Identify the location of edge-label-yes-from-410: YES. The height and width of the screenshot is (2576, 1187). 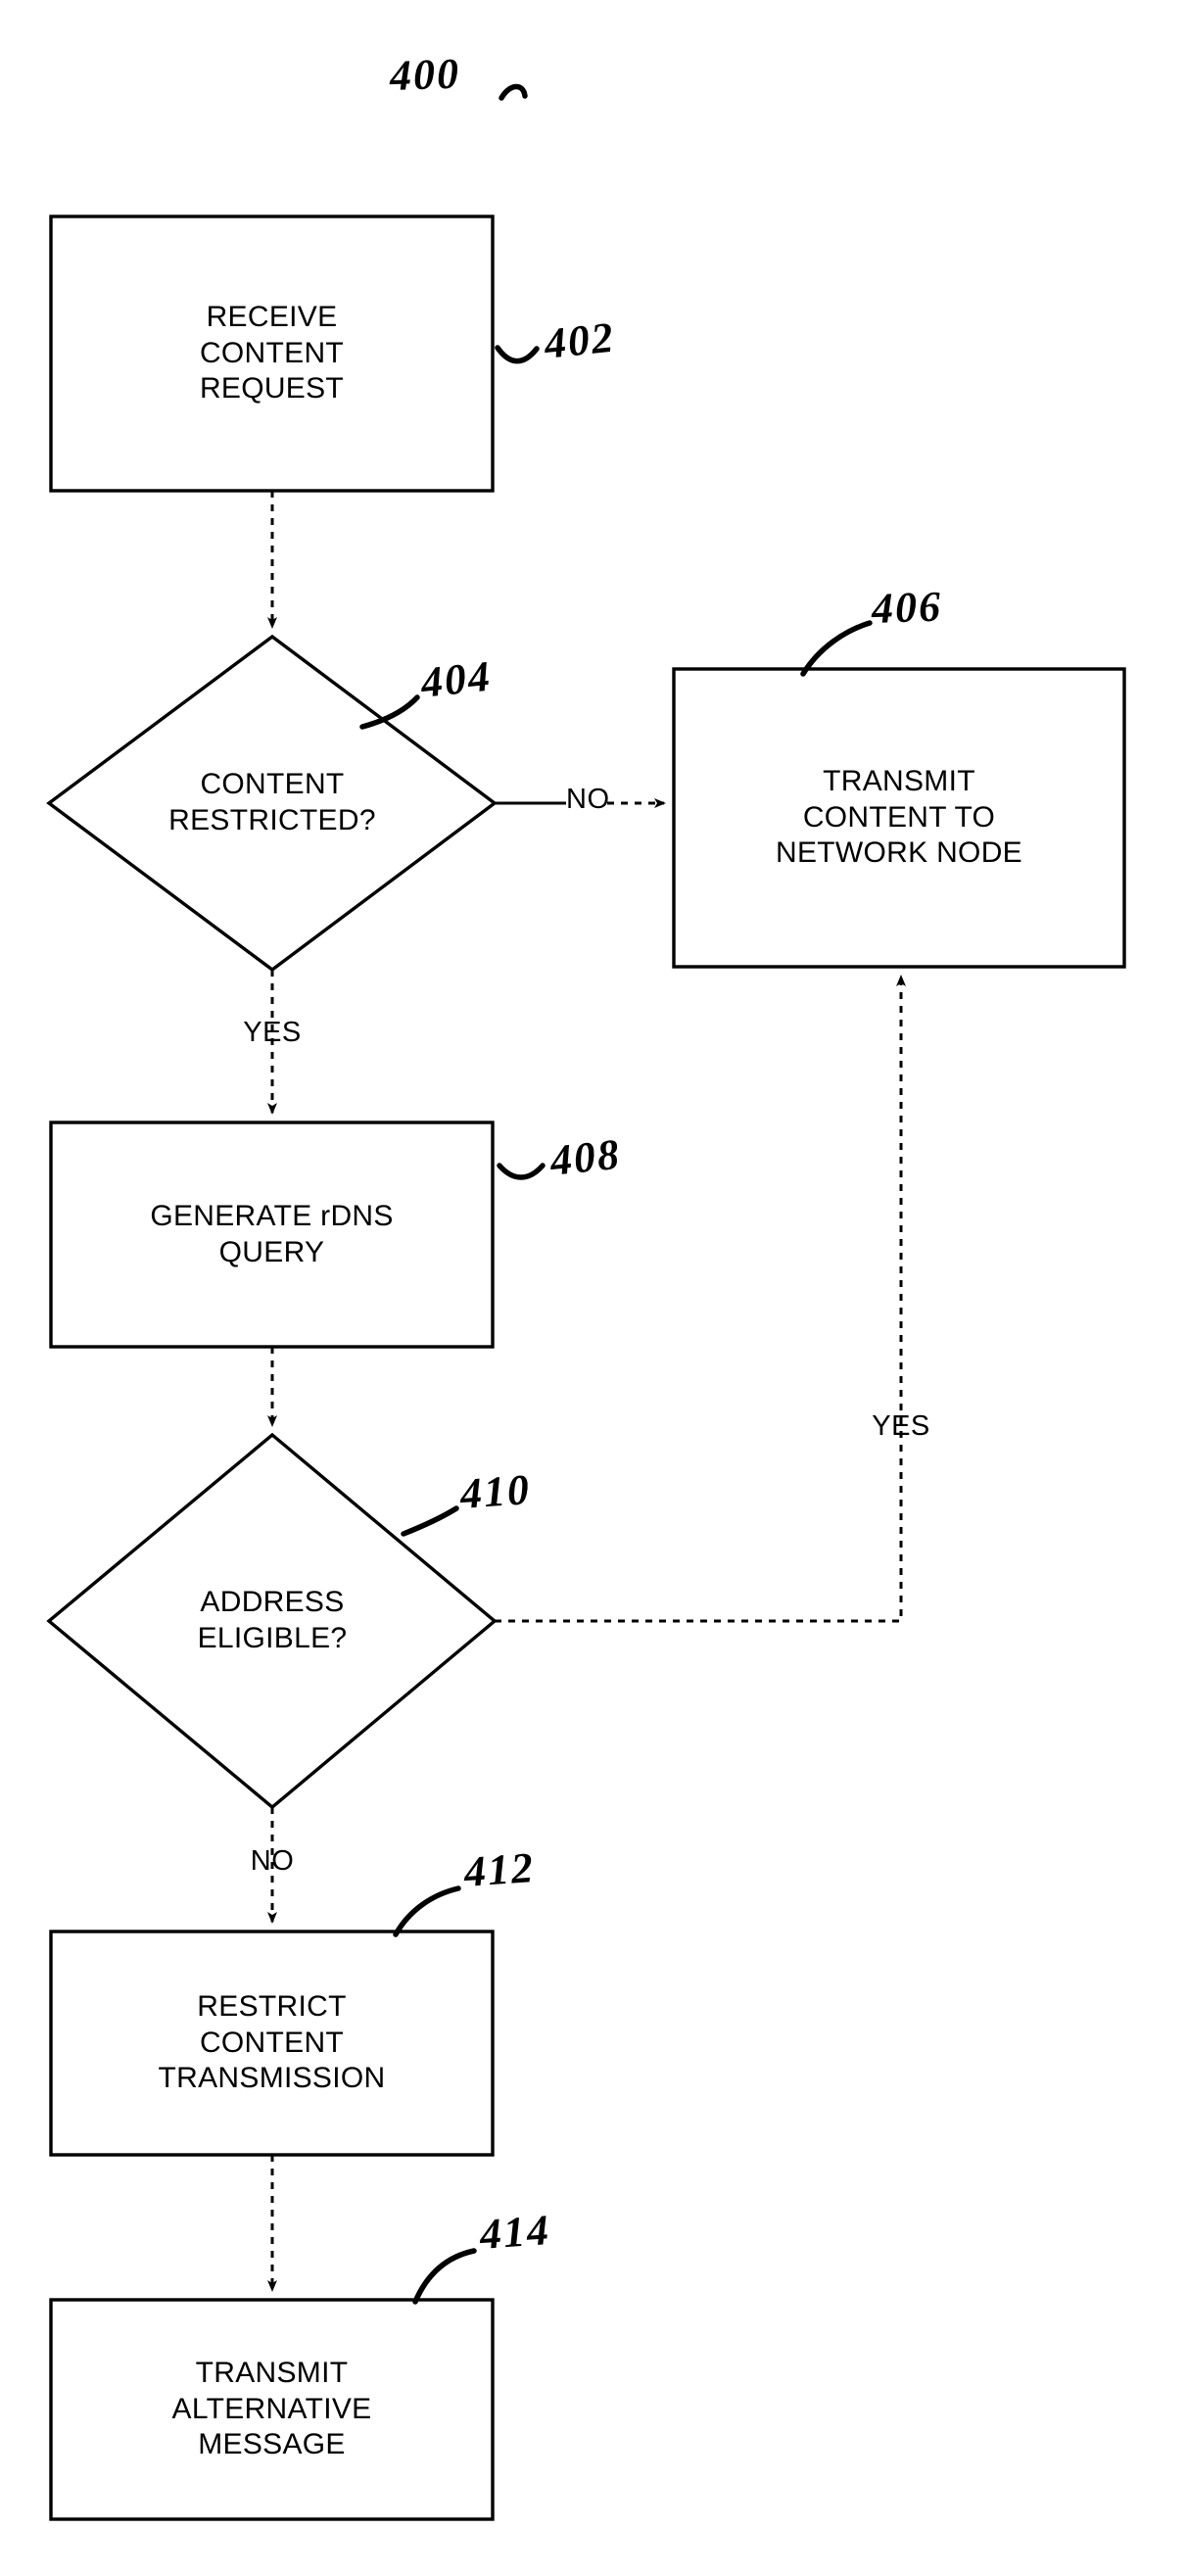
(901, 1426).